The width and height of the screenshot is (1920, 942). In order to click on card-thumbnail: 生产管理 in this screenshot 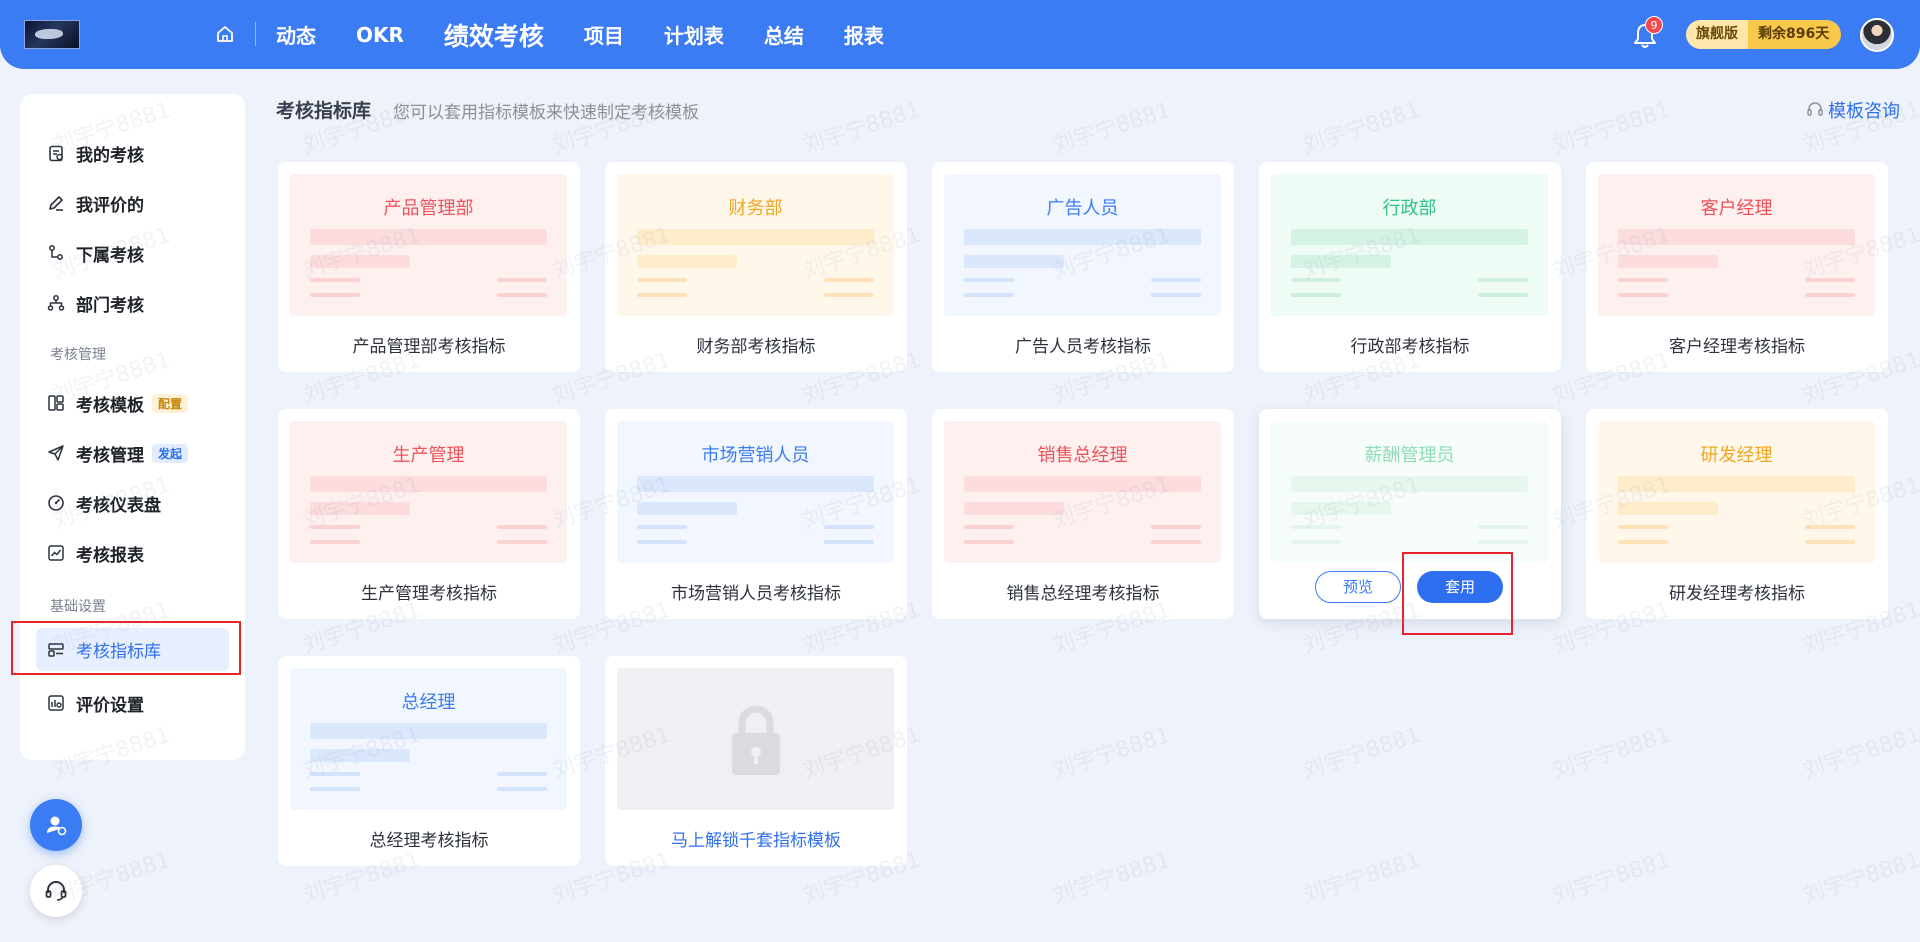, I will do `click(428, 492)`.